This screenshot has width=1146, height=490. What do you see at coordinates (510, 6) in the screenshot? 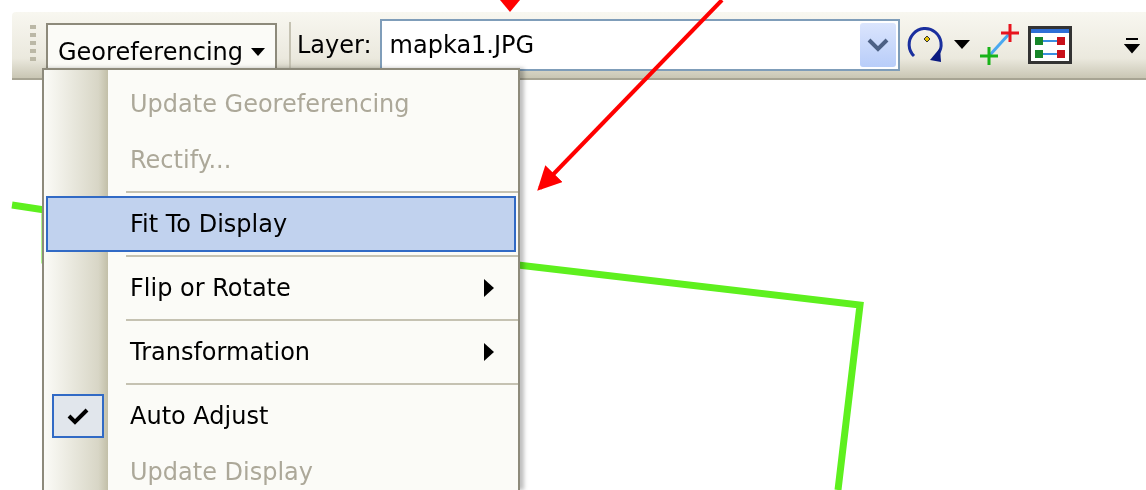
I see `annotation-arrow` at bounding box center [510, 6].